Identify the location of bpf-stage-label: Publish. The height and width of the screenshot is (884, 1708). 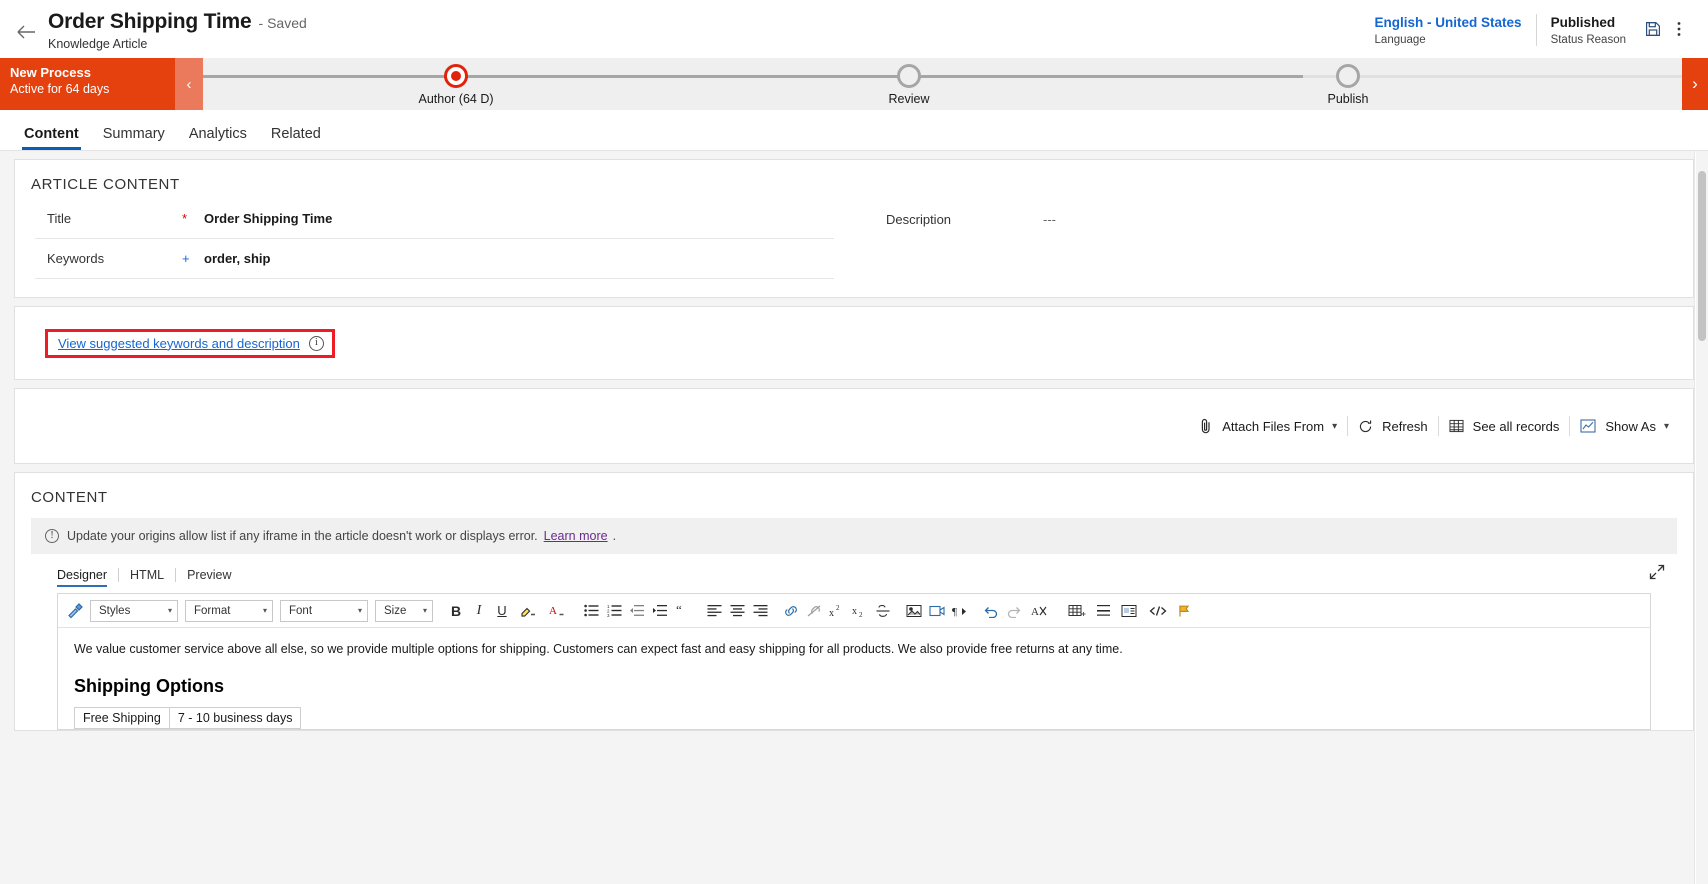
(1348, 99).